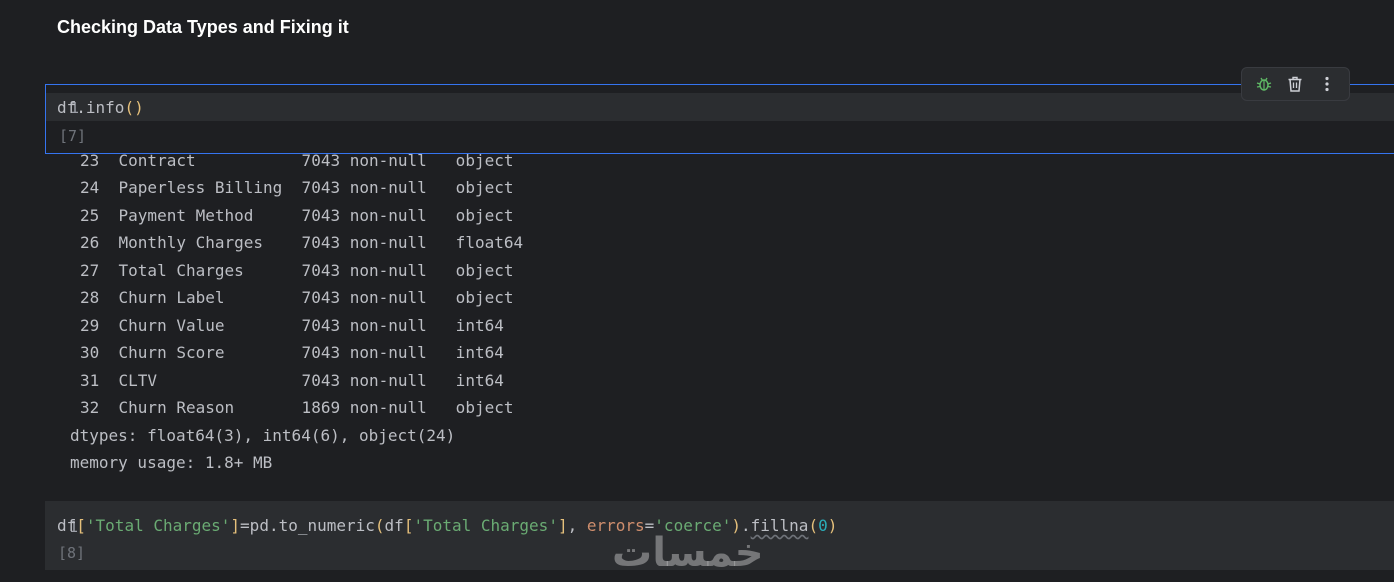 The image size is (1394, 582). I want to click on more-actions-button, so click(1327, 84).